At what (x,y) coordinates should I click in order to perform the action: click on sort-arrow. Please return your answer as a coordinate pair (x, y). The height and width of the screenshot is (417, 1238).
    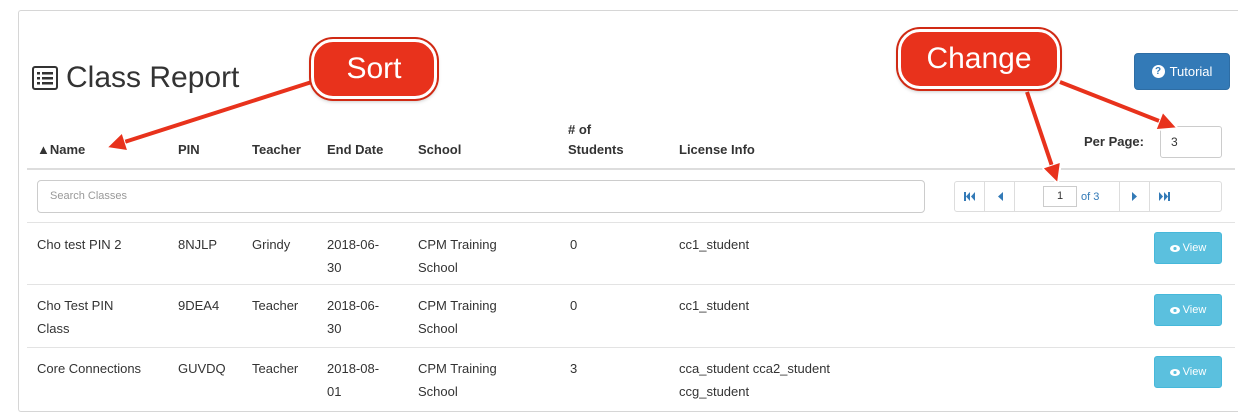
    Looking at the image, I should click on (216, 111).